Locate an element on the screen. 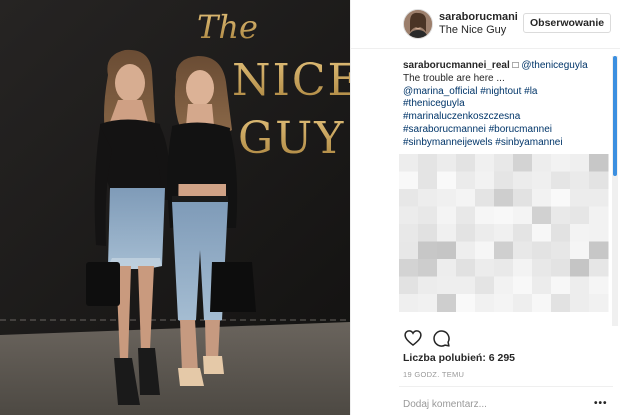 The height and width of the screenshot is (415, 620). post-header: saraborucmani The Nice Guy Obserwowanie is located at coordinates (485, 24).